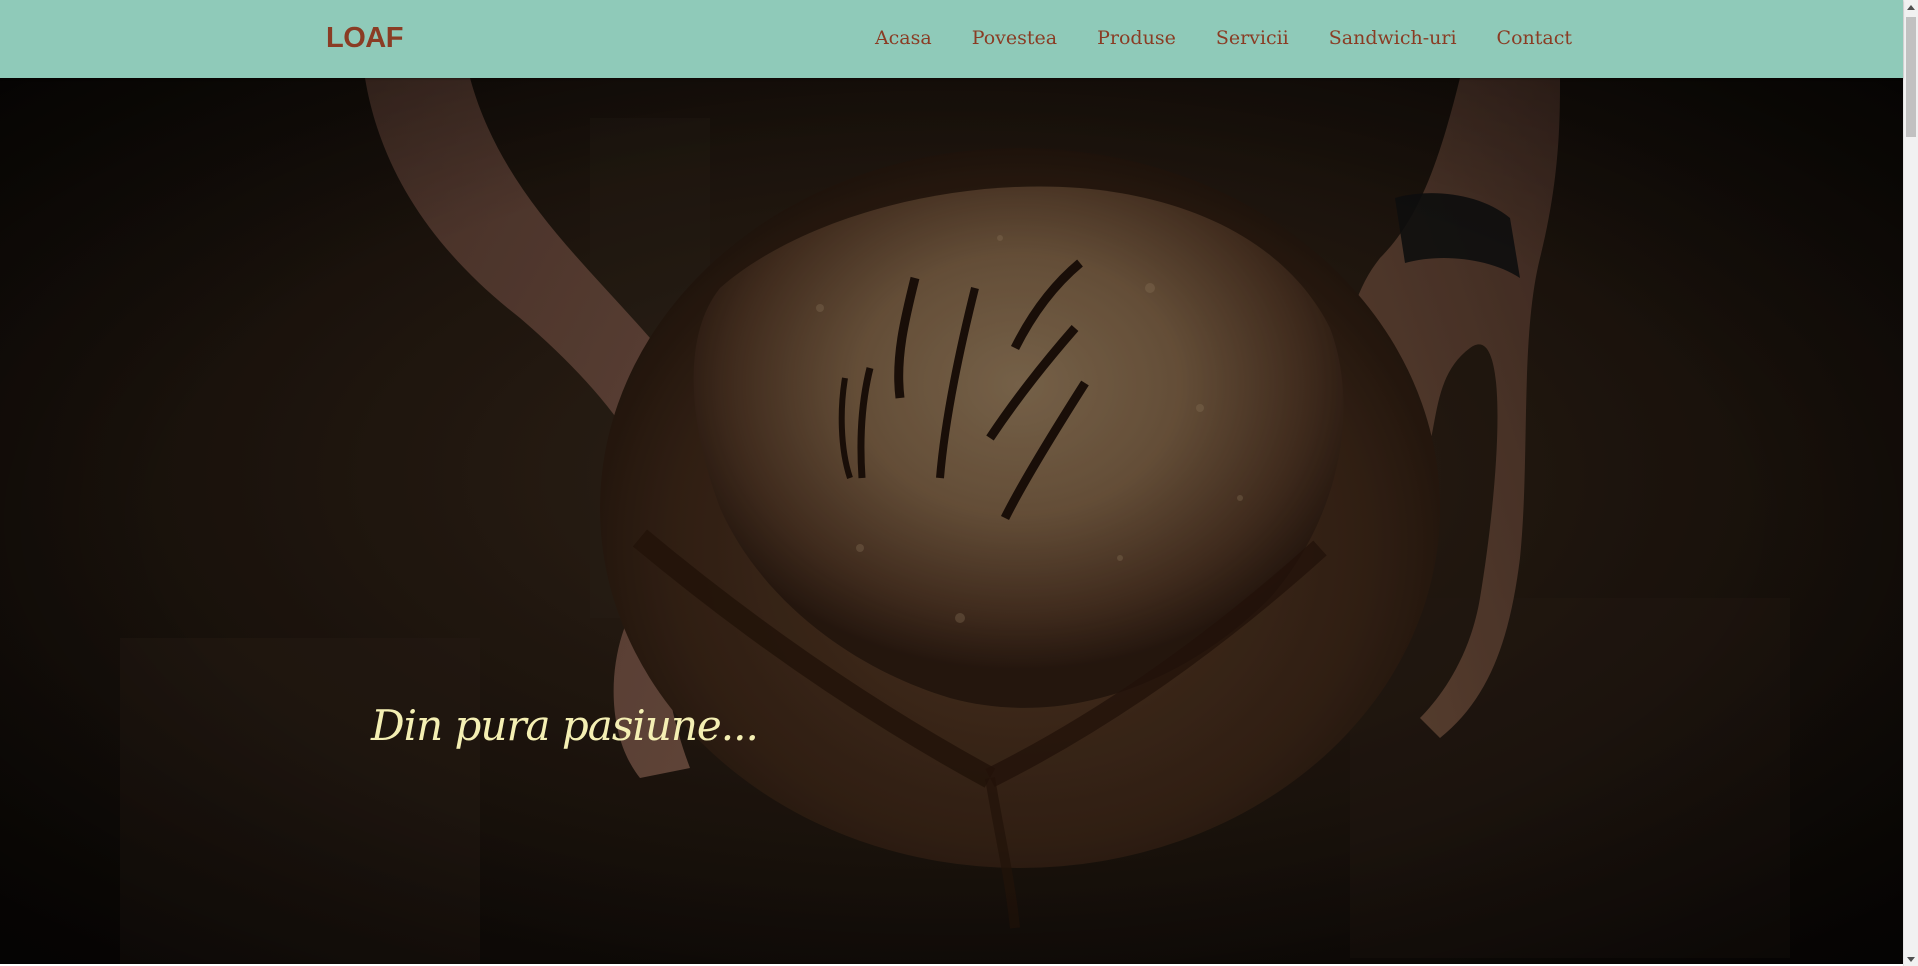  I want to click on nav-link-contact: Contact, so click(1534, 38).